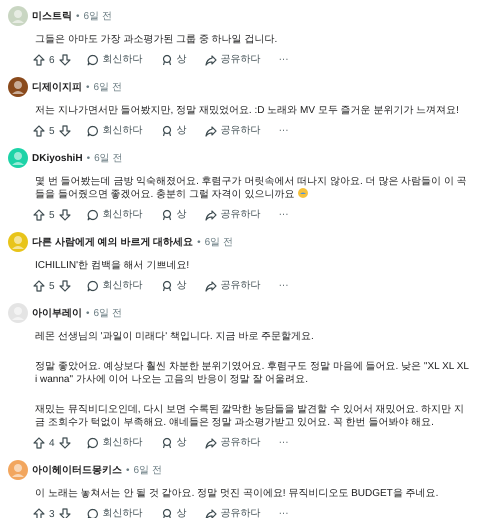  Describe the element at coordinates (247, 110) in the screenshot. I see `comment-text: 저는 지나가면서만 들어봤지만, 정말 재밌었어요. :D 노래와 MV 모두 즐거운 분위기가 느껴져요!` at that location.